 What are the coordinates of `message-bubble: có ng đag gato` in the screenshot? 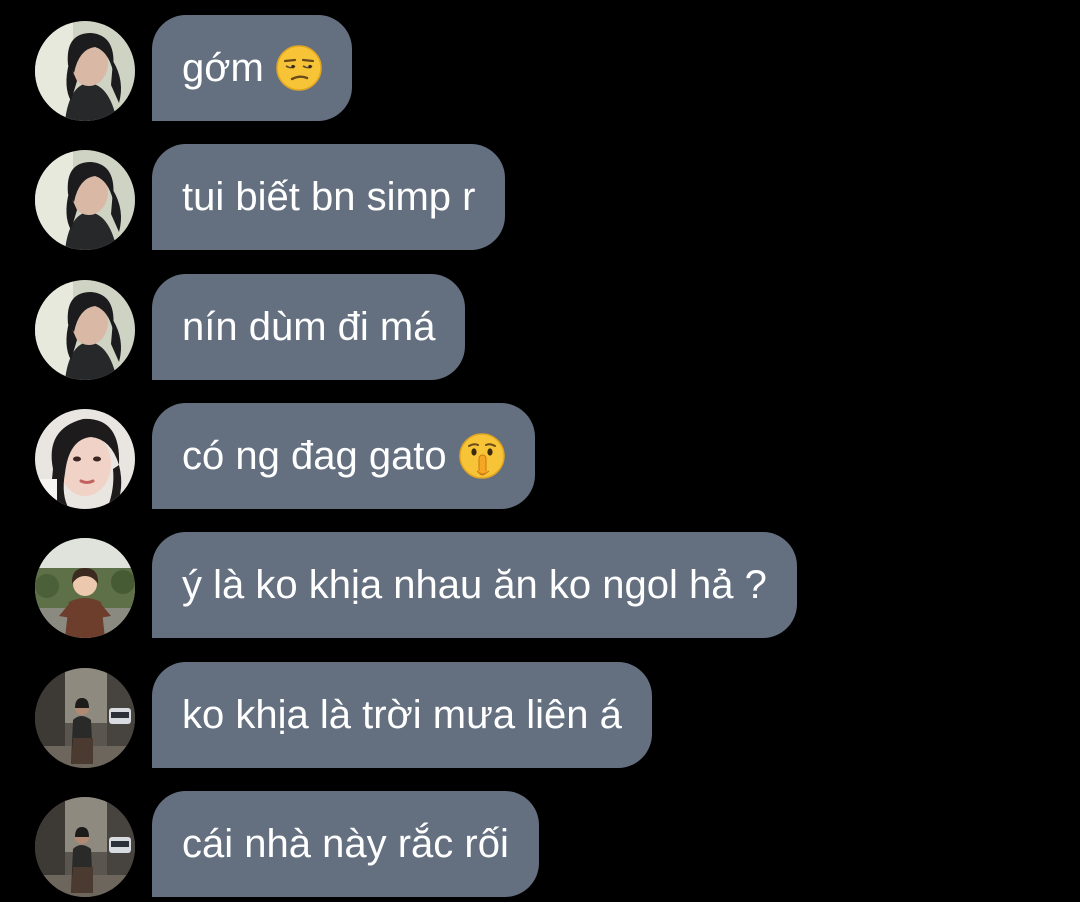 It's located at (343, 456).